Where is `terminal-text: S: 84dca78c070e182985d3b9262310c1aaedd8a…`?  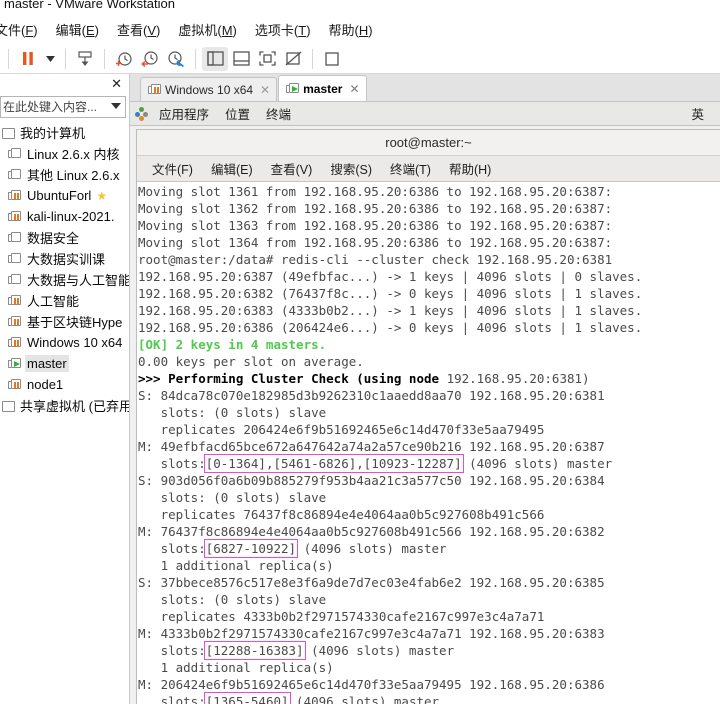
terminal-text: S: 84dca78c070e182985d3b9262310c1aaedd8a… is located at coordinates (371, 395).